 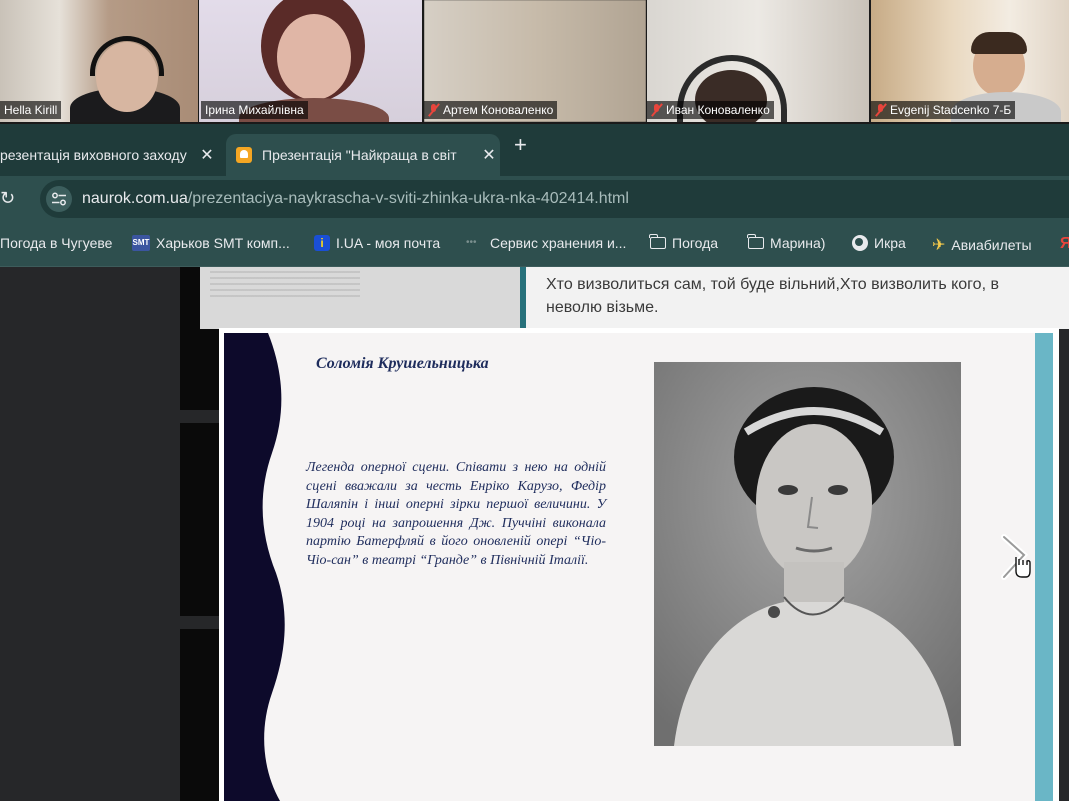 I want to click on bell-icon, so click(x=244, y=155).